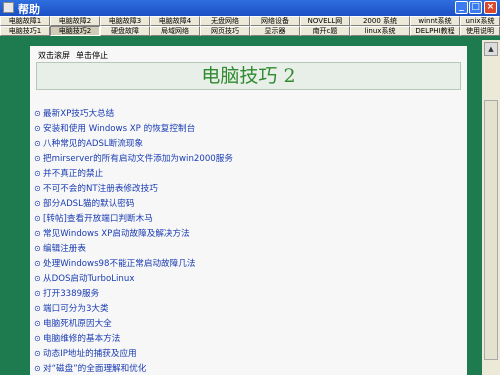 The image size is (500, 375). I want to click on list-item: ⊙ 常见Windows XP启动故障及解决方法, so click(133, 233).